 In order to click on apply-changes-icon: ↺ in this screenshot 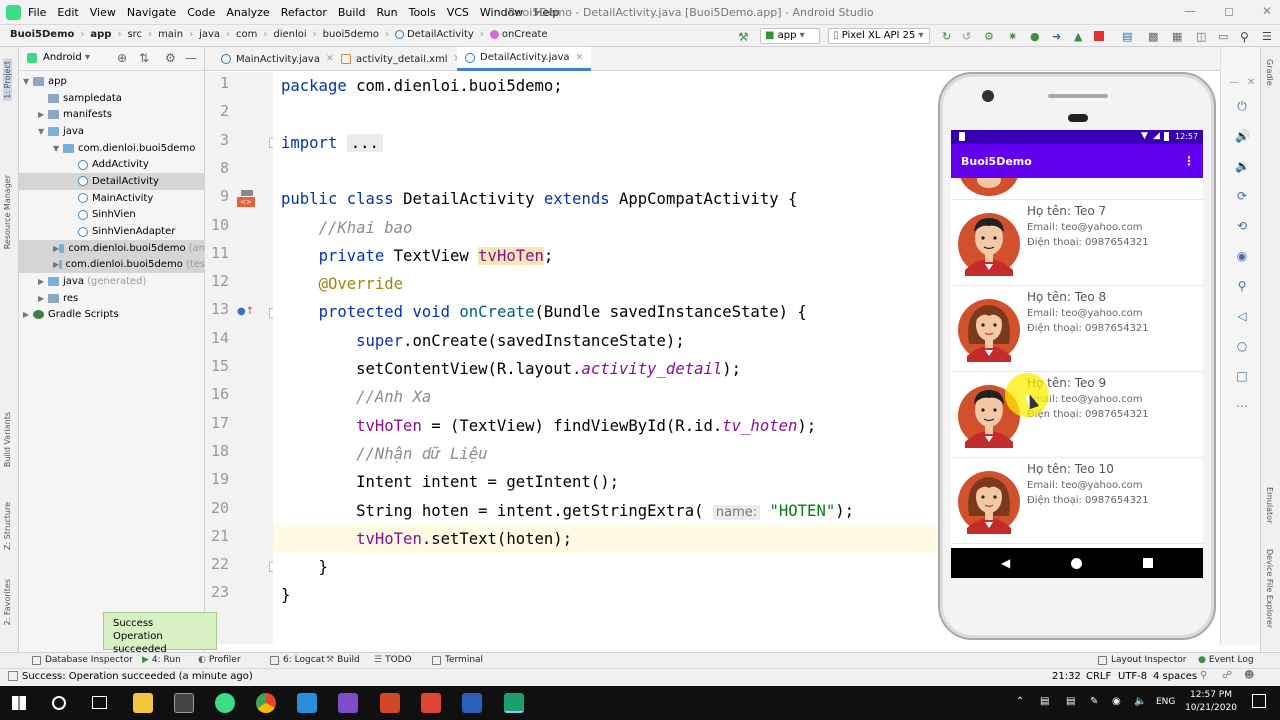, I will do `click(968, 36)`.